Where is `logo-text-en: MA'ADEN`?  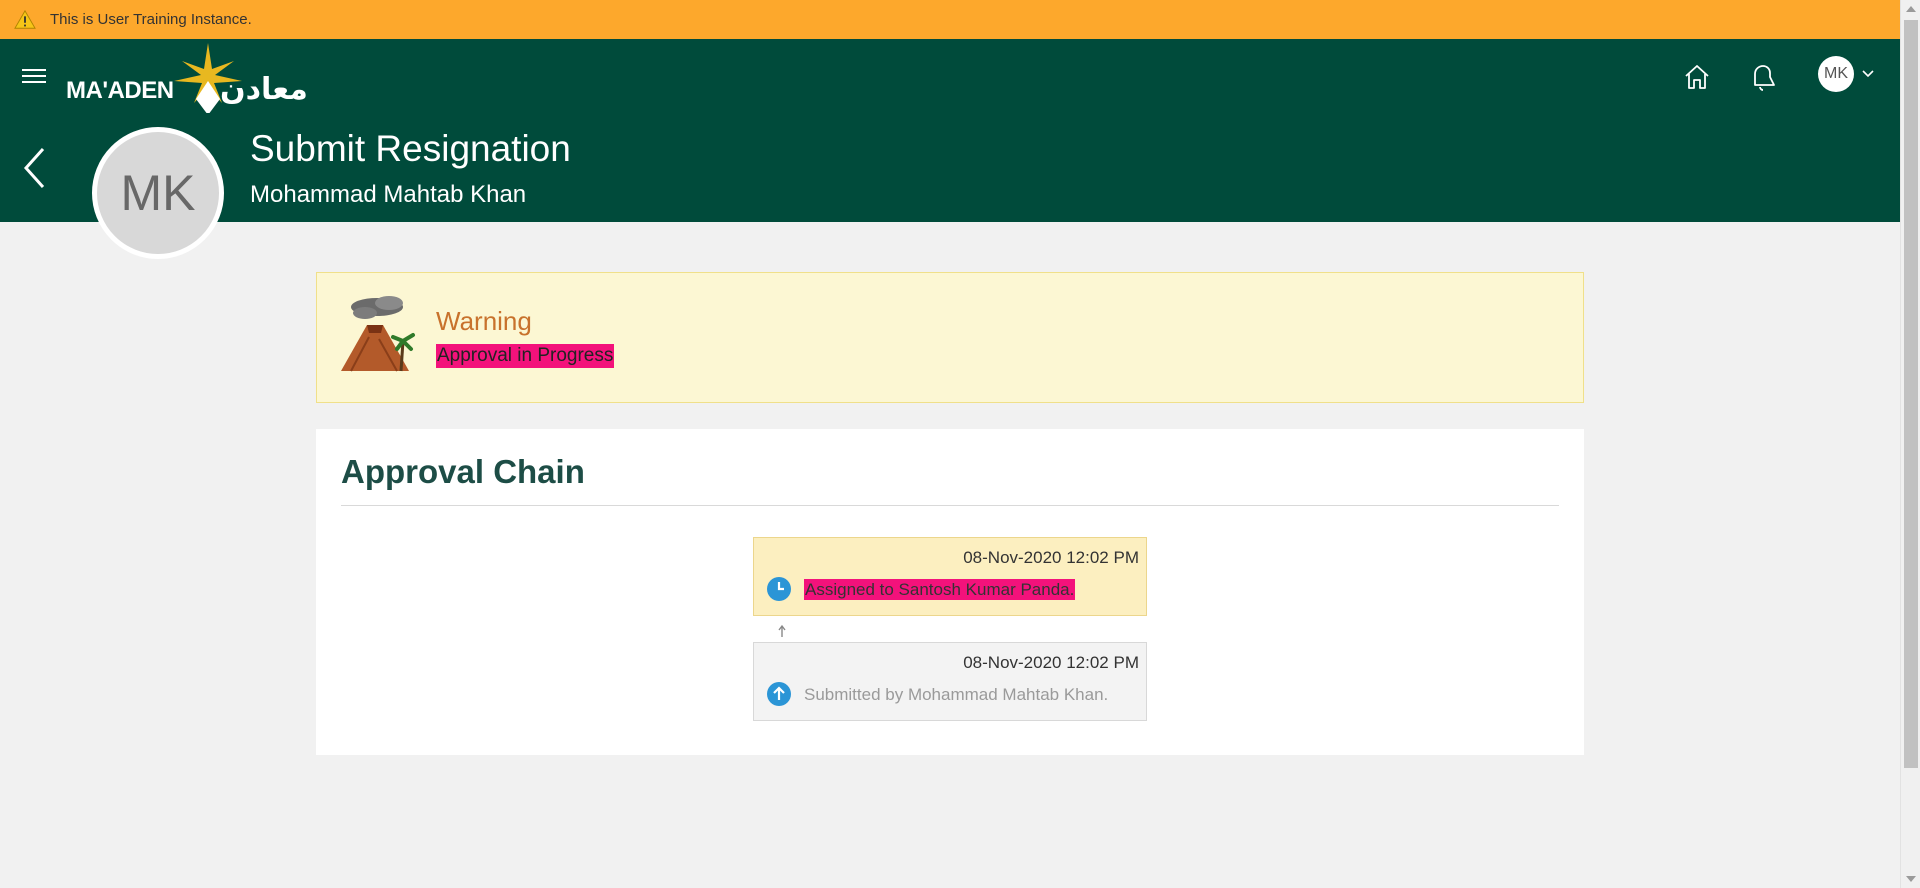
logo-text-en: MA'ADEN is located at coordinates (120, 90).